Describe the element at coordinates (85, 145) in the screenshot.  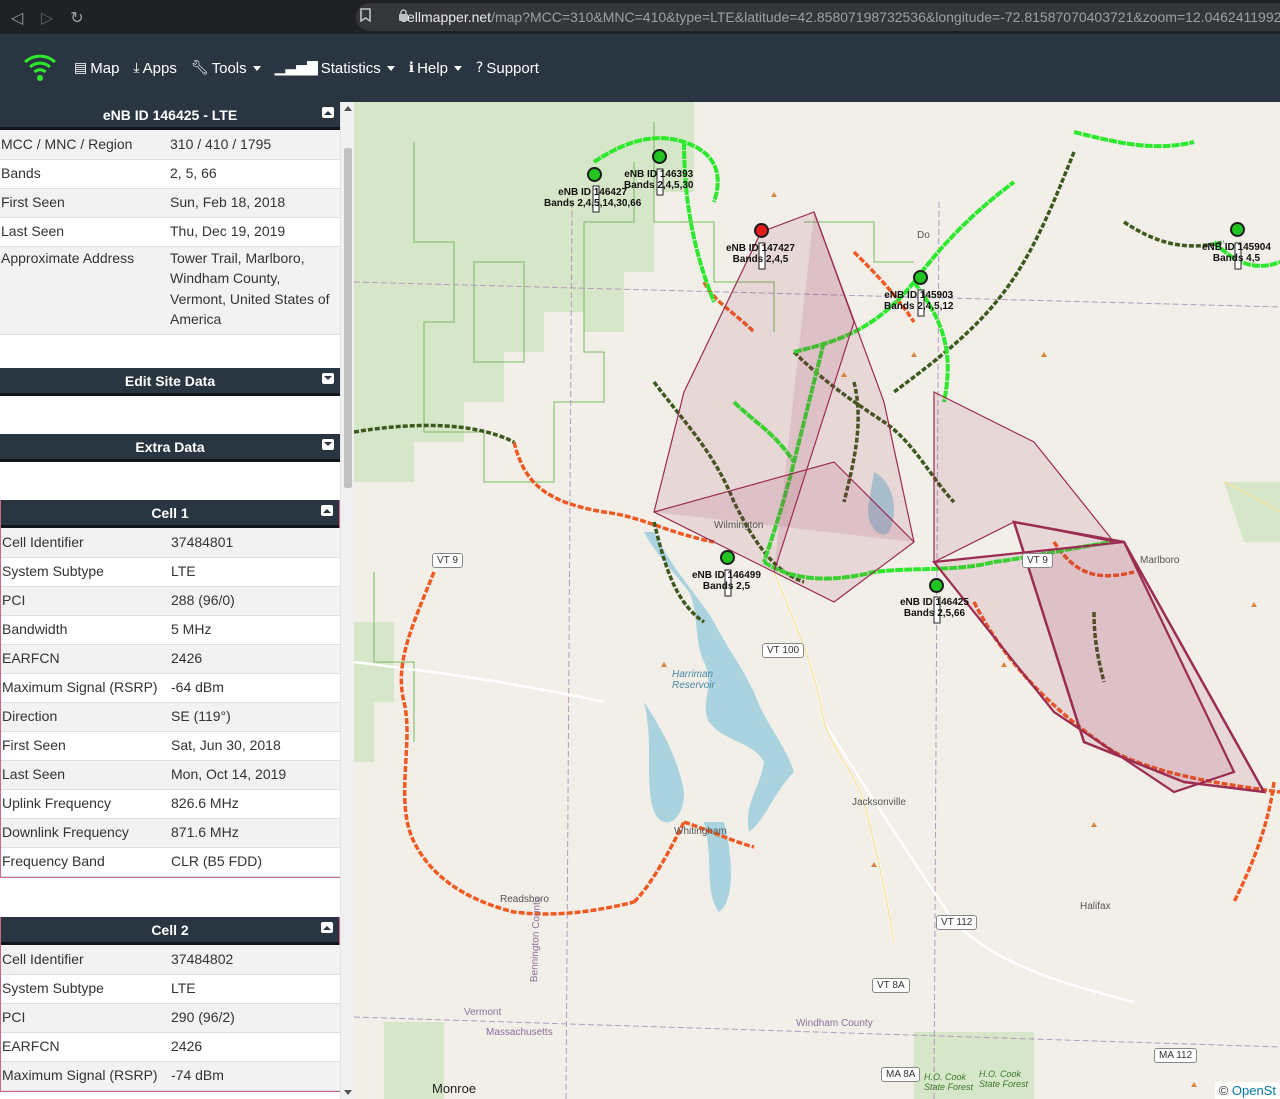
I see `row-key: MCC / MNC / Region` at that location.